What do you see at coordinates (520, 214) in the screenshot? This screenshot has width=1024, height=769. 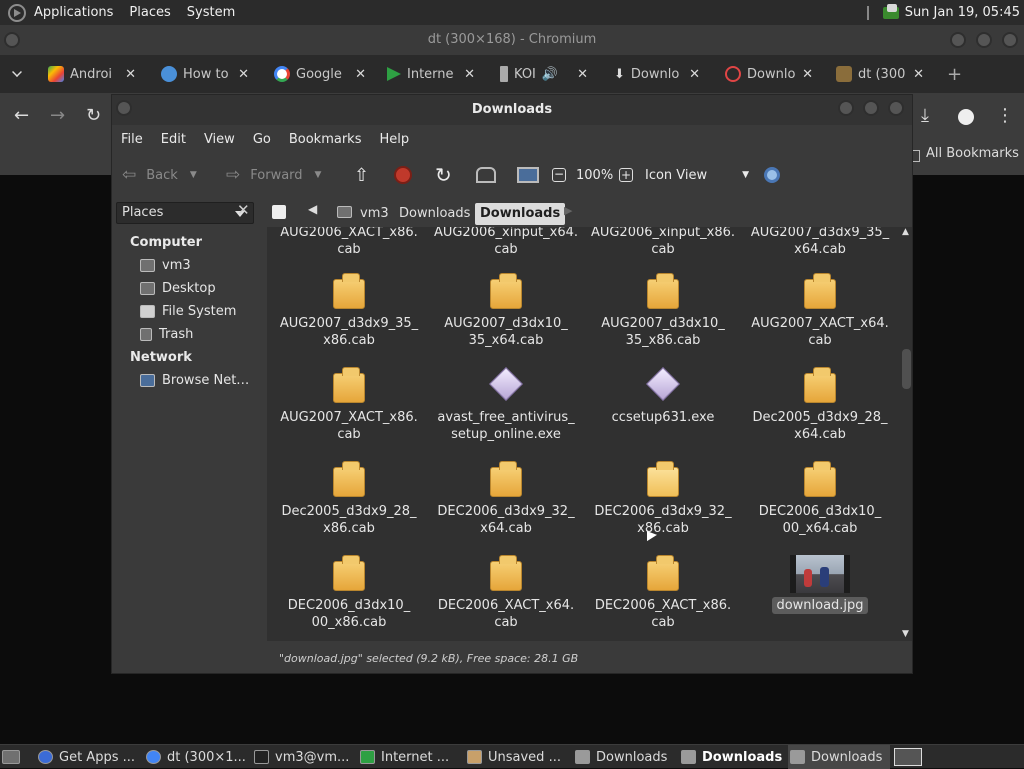 I see `breadcrumb-downloads-current: Downloads` at bounding box center [520, 214].